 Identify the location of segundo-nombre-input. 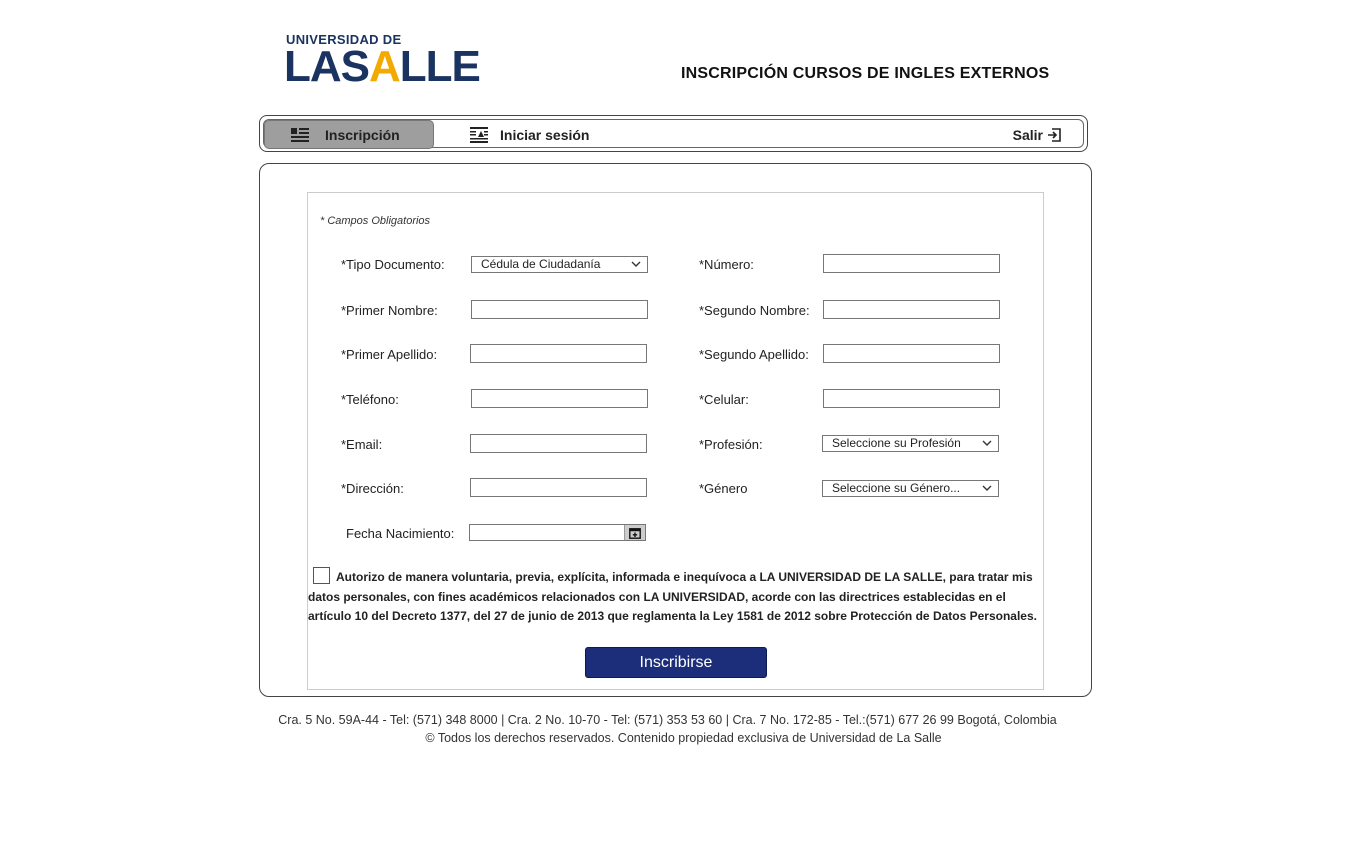
(911, 309).